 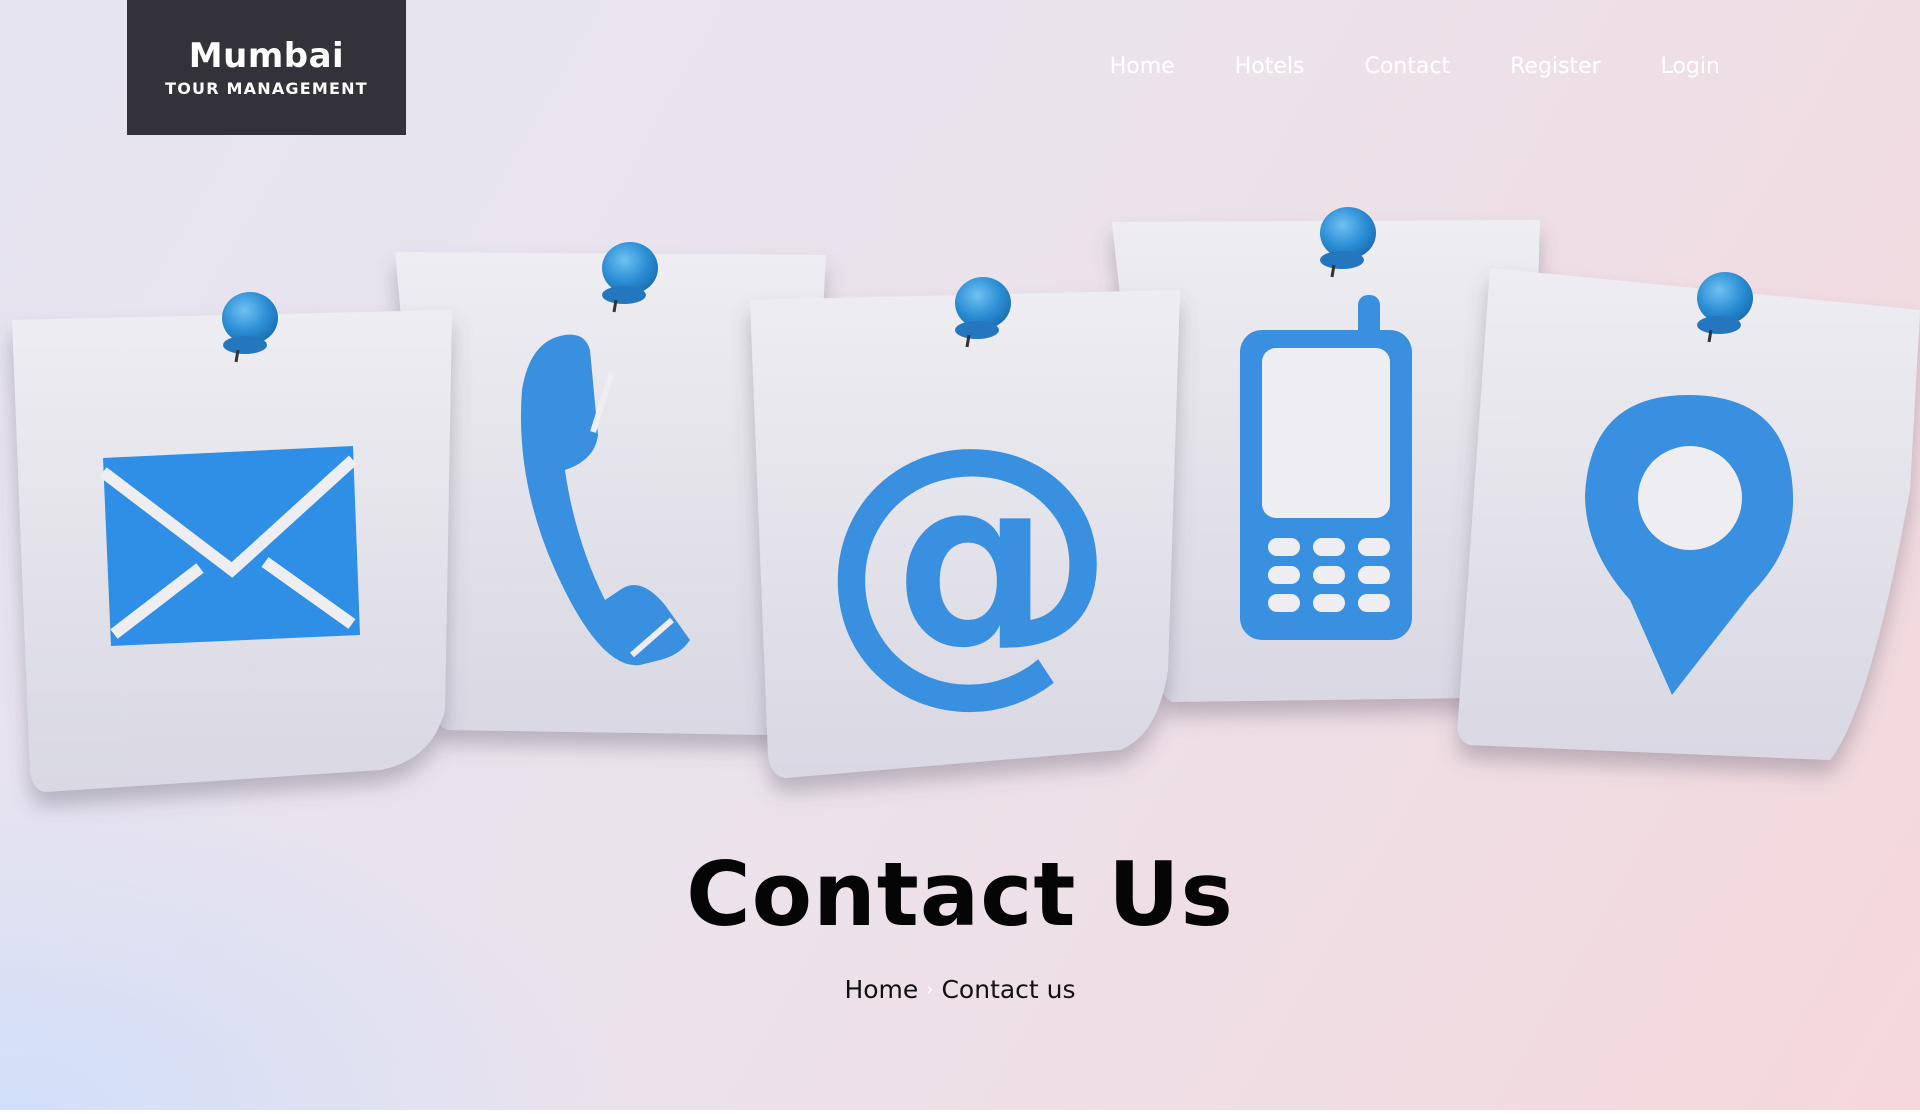 What do you see at coordinates (1008, 989) in the screenshot?
I see `breadcrumb-current: Contact us` at bounding box center [1008, 989].